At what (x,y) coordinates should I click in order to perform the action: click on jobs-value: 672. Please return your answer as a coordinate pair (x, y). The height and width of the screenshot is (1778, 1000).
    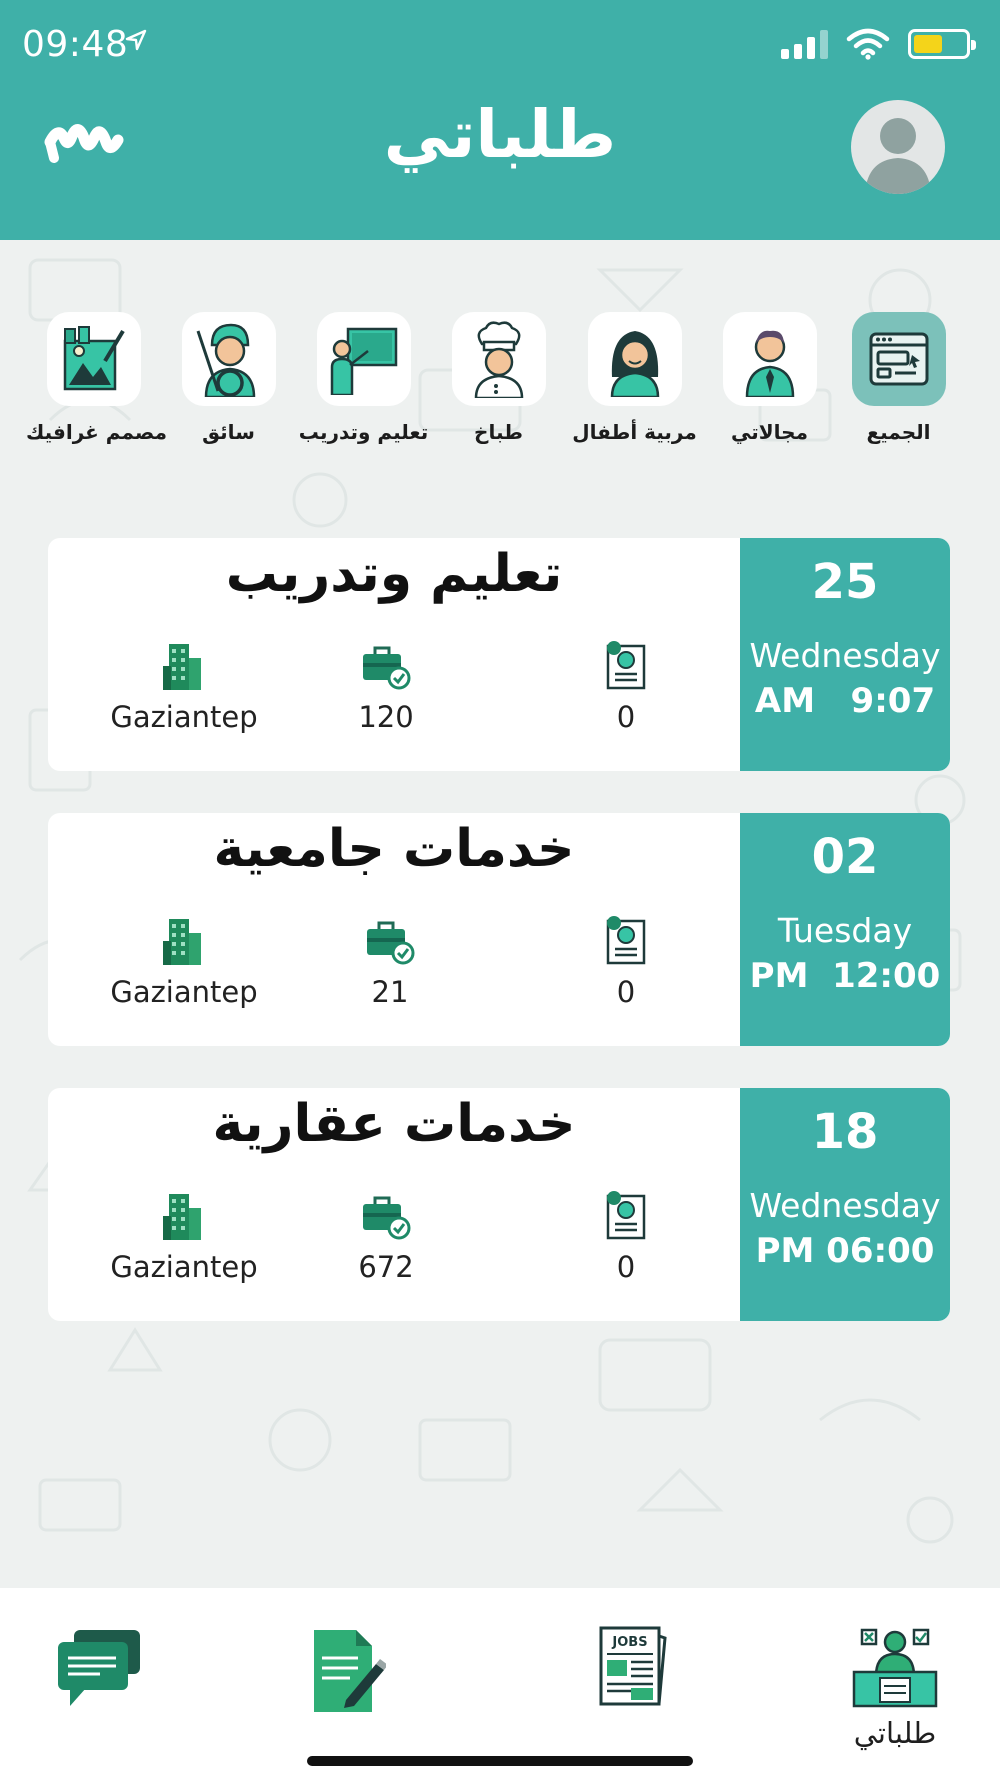
    Looking at the image, I should click on (386, 1267).